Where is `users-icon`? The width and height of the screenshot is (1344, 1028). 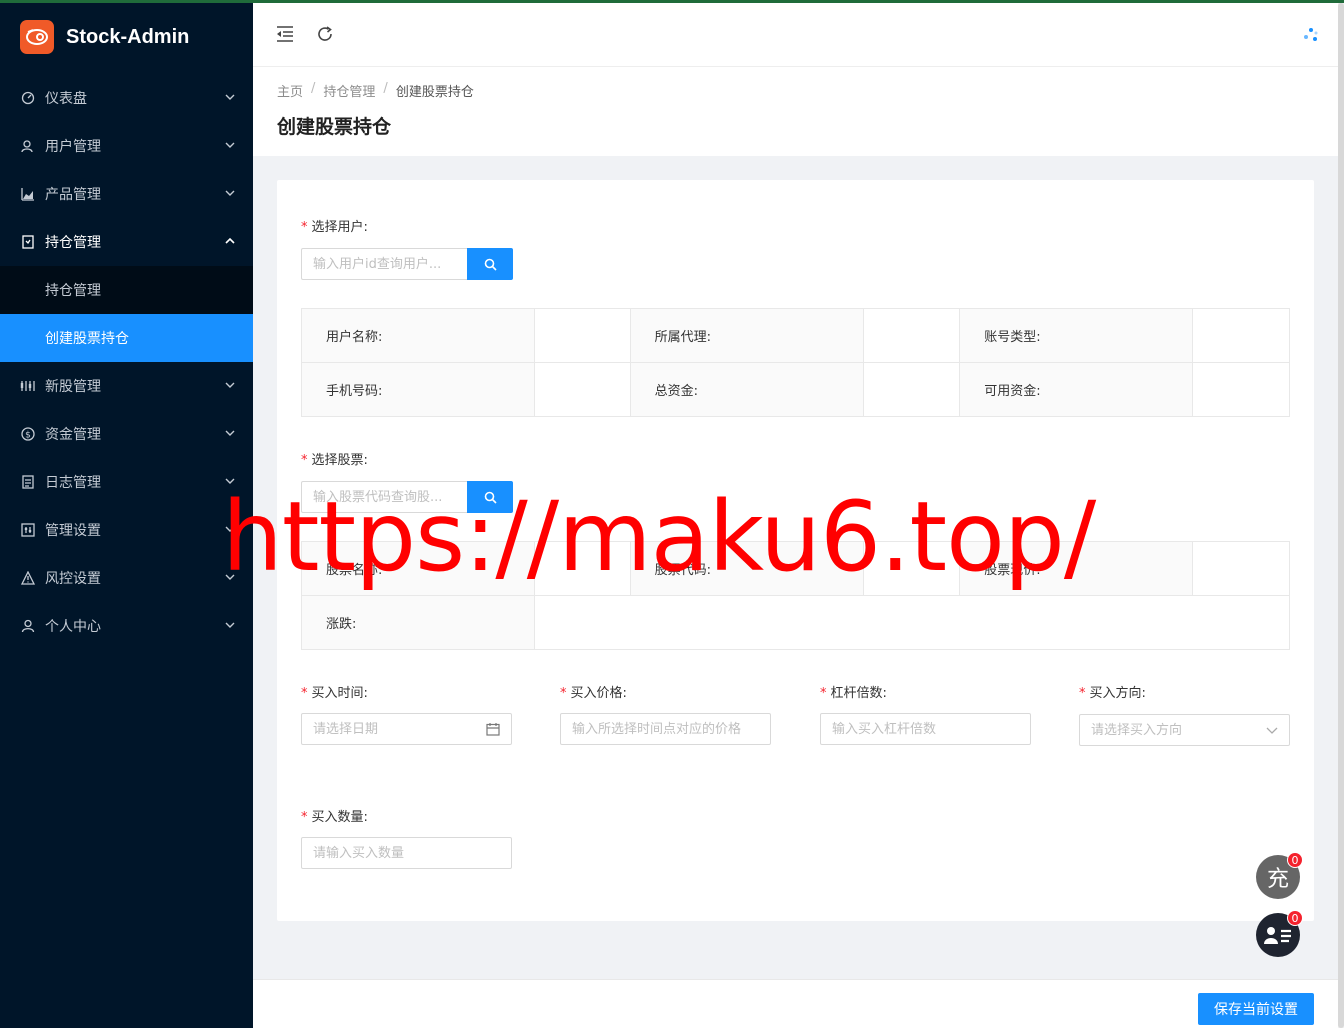 users-icon is located at coordinates (28, 146).